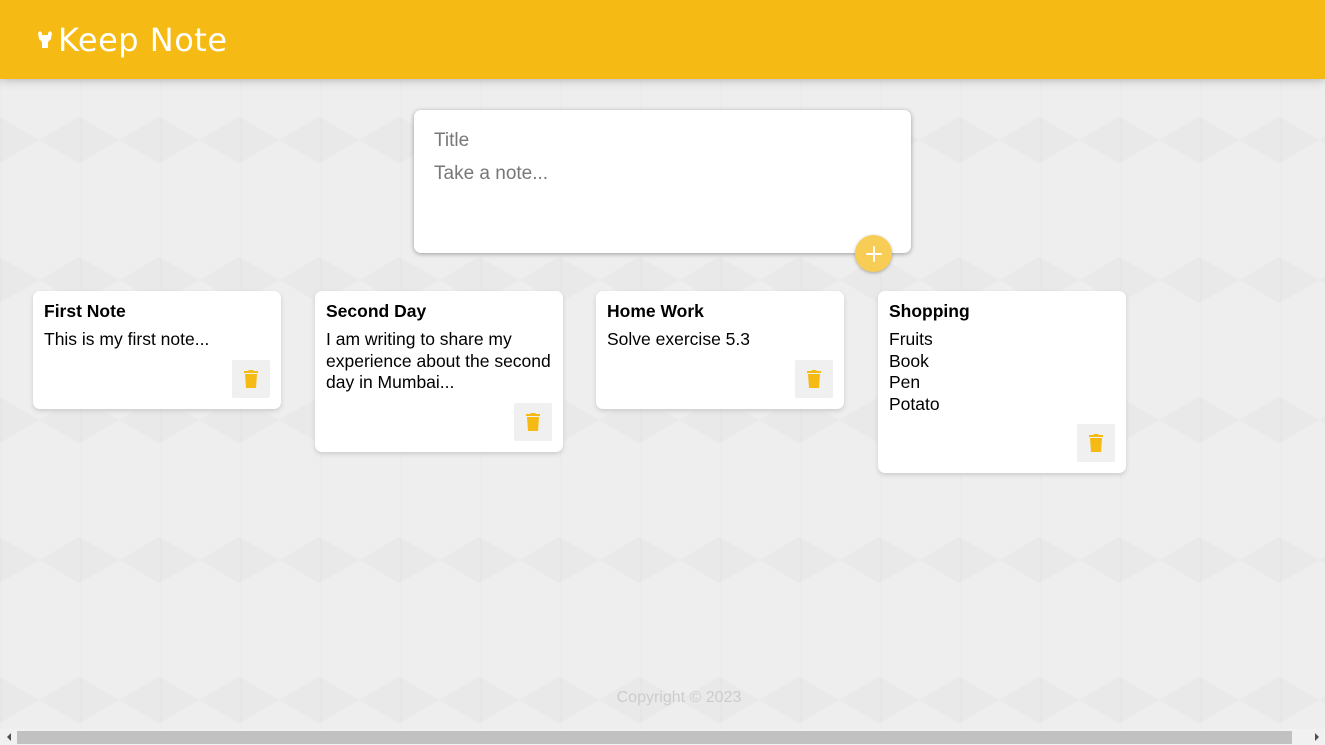  What do you see at coordinates (85, 311) in the screenshot?
I see `note-title: First Note` at bounding box center [85, 311].